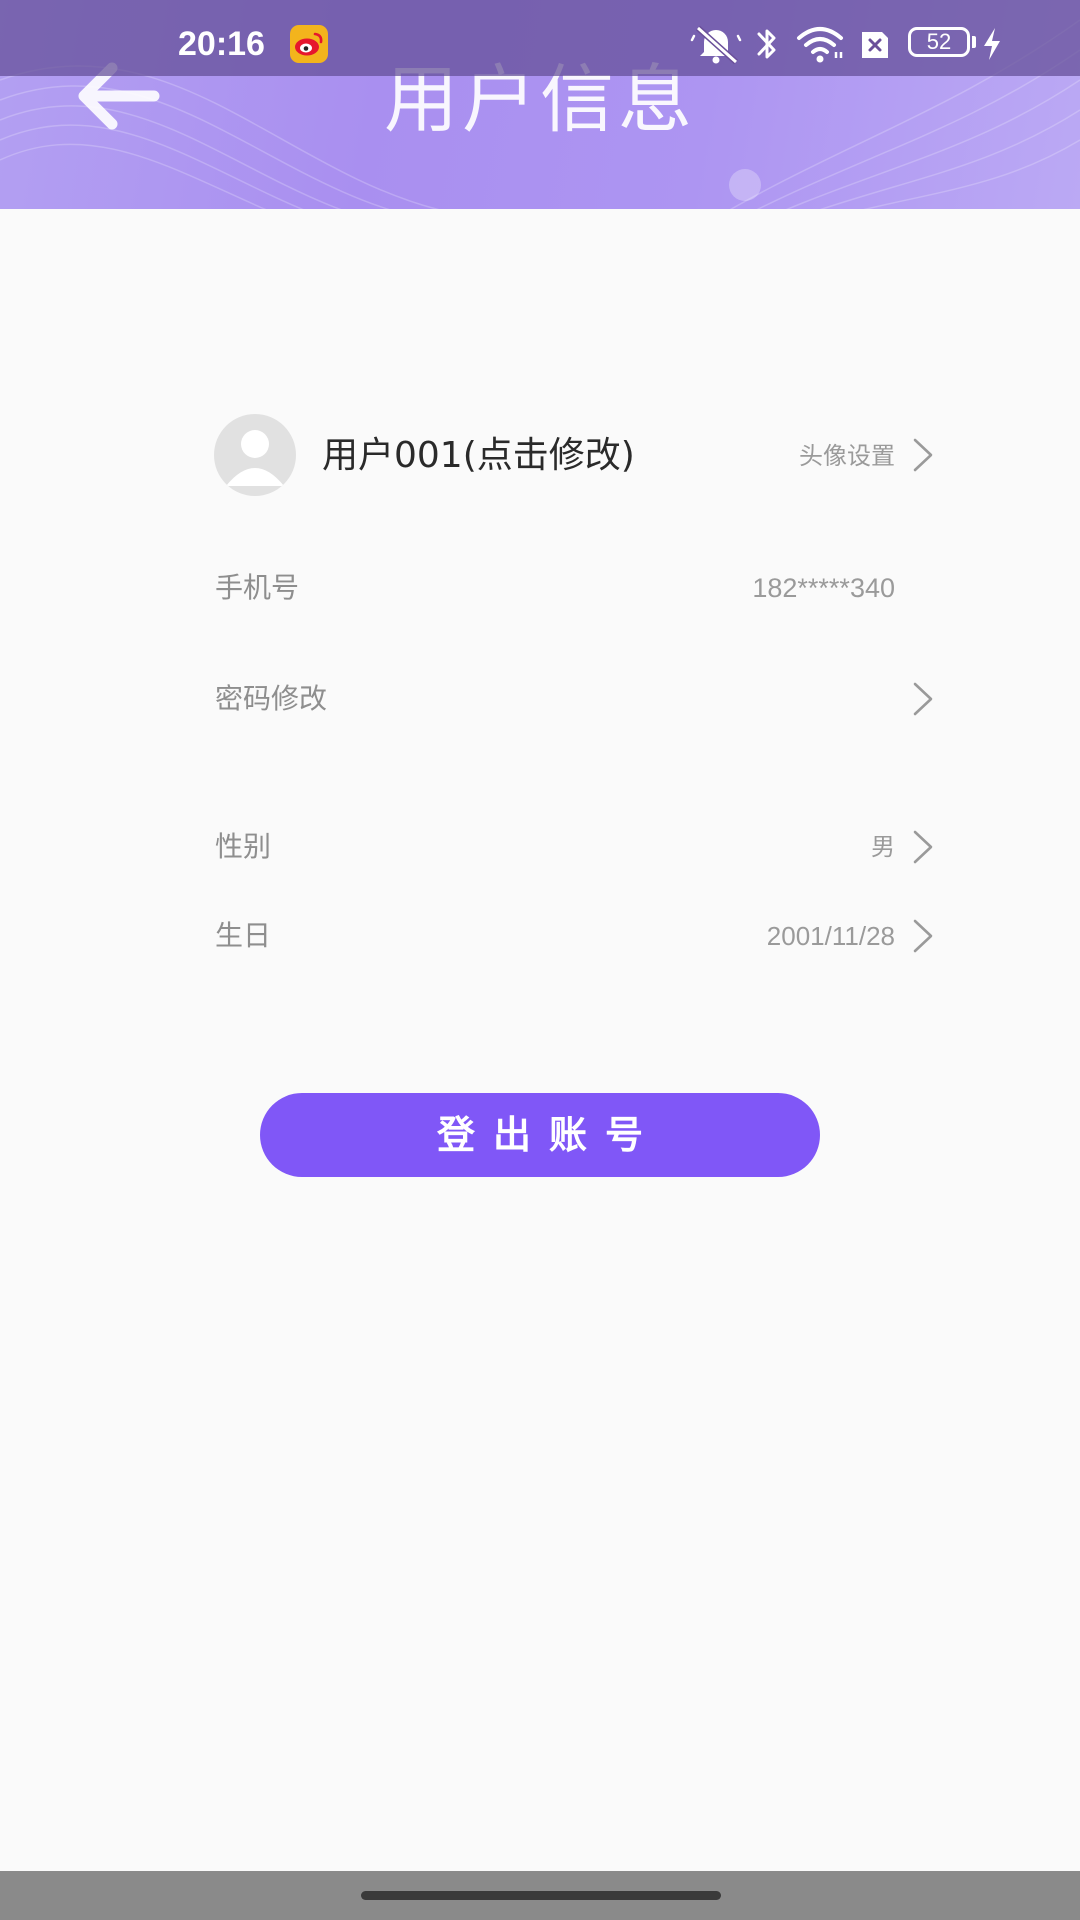  I want to click on battery-tip, so click(974, 42).